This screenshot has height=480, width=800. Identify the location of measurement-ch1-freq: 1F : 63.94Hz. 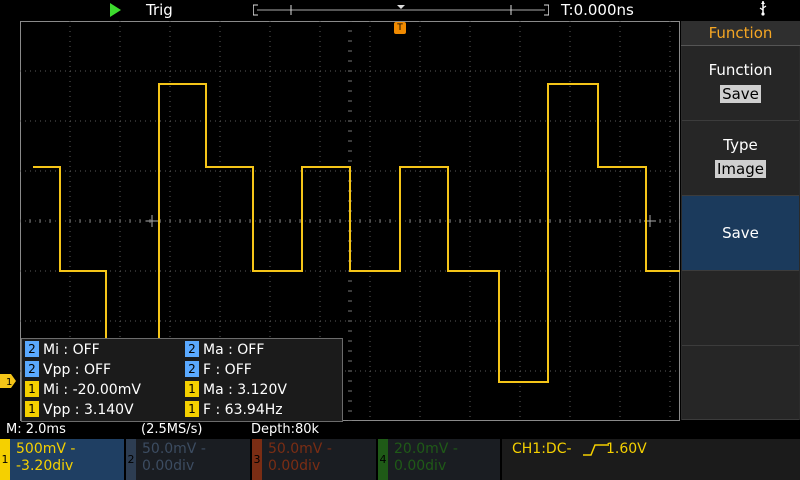
(234, 410).